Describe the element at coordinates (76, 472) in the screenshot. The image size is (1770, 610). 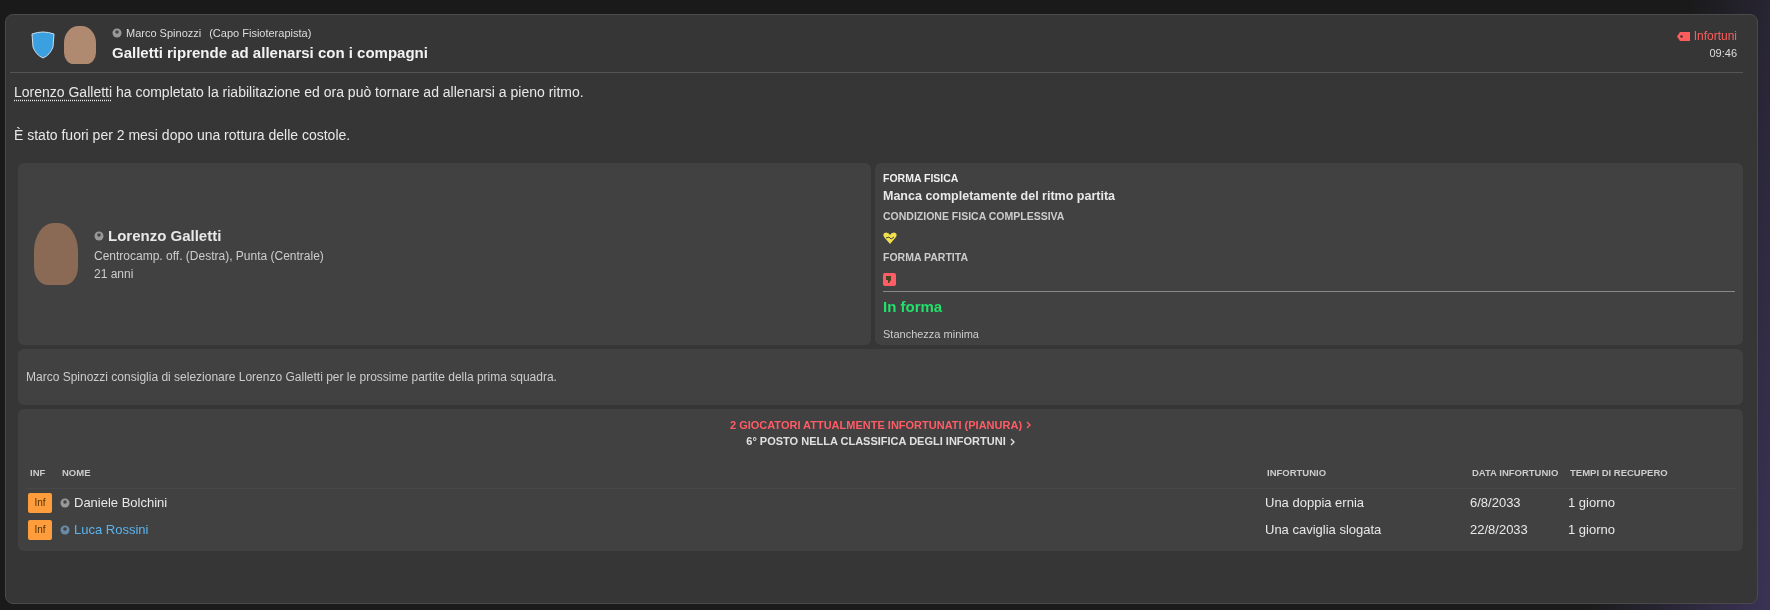
I see `column-header: NOME` at that location.